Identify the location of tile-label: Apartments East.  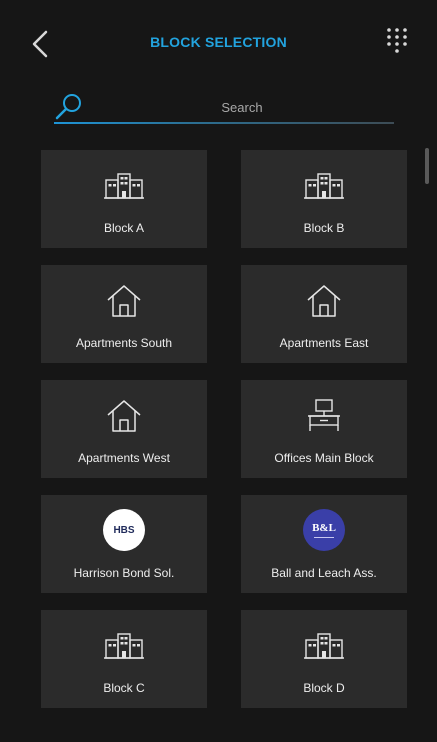
(324, 343).